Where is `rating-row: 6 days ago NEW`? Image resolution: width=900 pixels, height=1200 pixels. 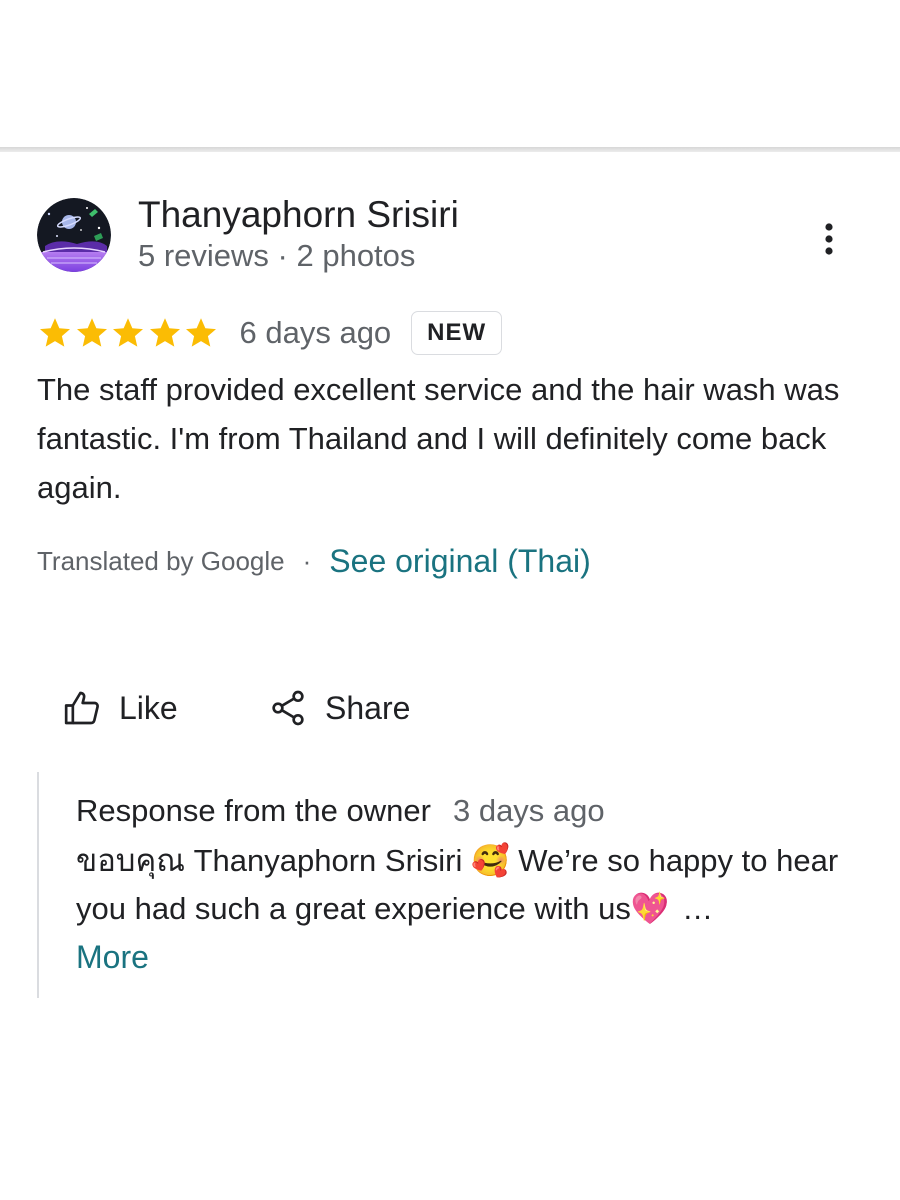
rating-row: 6 days ago NEW is located at coordinates (270, 333).